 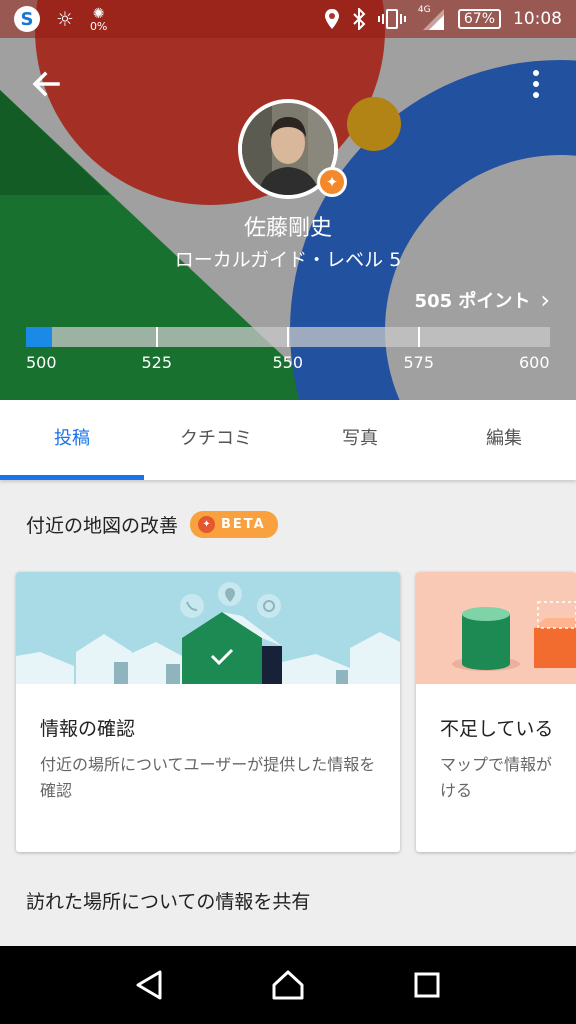 What do you see at coordinates (157, 362) in the screenshot?
I see `progress-tick-label: 525` at bounding box center [157, 362].